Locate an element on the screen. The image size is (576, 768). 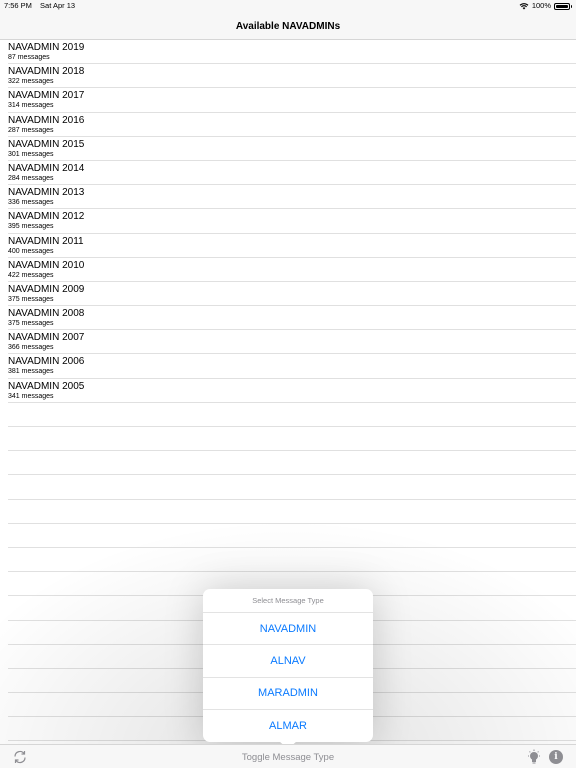
list-item-subtitle: 314 messages is located at coordinates (31, 106).